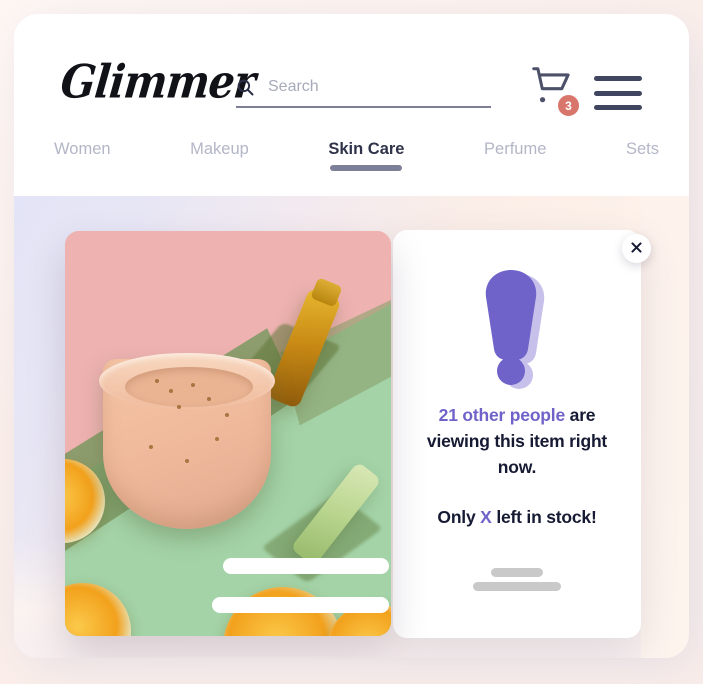 Image resolution: width=703 pixels, height=684 pixels. Describe the element at coordinates (568, 105) in the screenshot. I see `cart-badge: 3` at that location.